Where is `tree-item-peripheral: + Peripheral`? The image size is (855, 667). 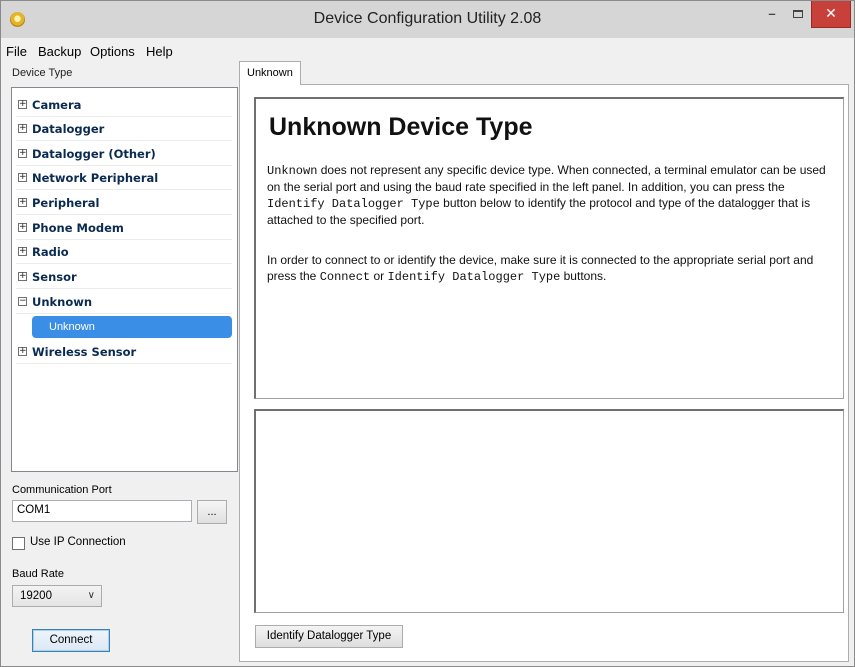
tree-item-peripheral: + Peripheral is located at coordinates (124, 203).